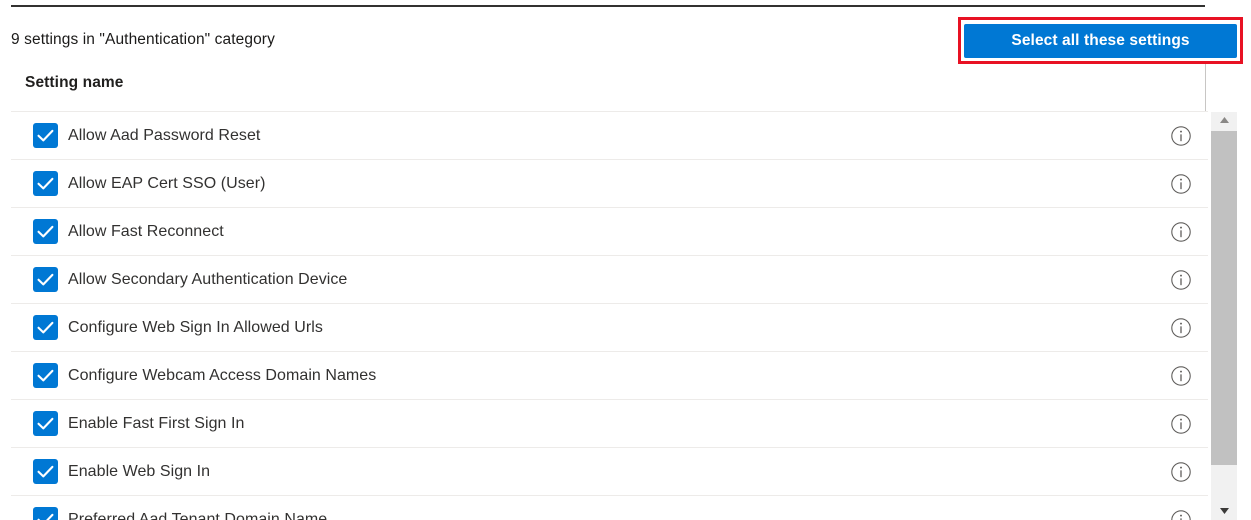 The height and width of the screenshot is (520, 1251). I want to click on table-row: Allow EAP Cert SSO (User), so click(609, 184).